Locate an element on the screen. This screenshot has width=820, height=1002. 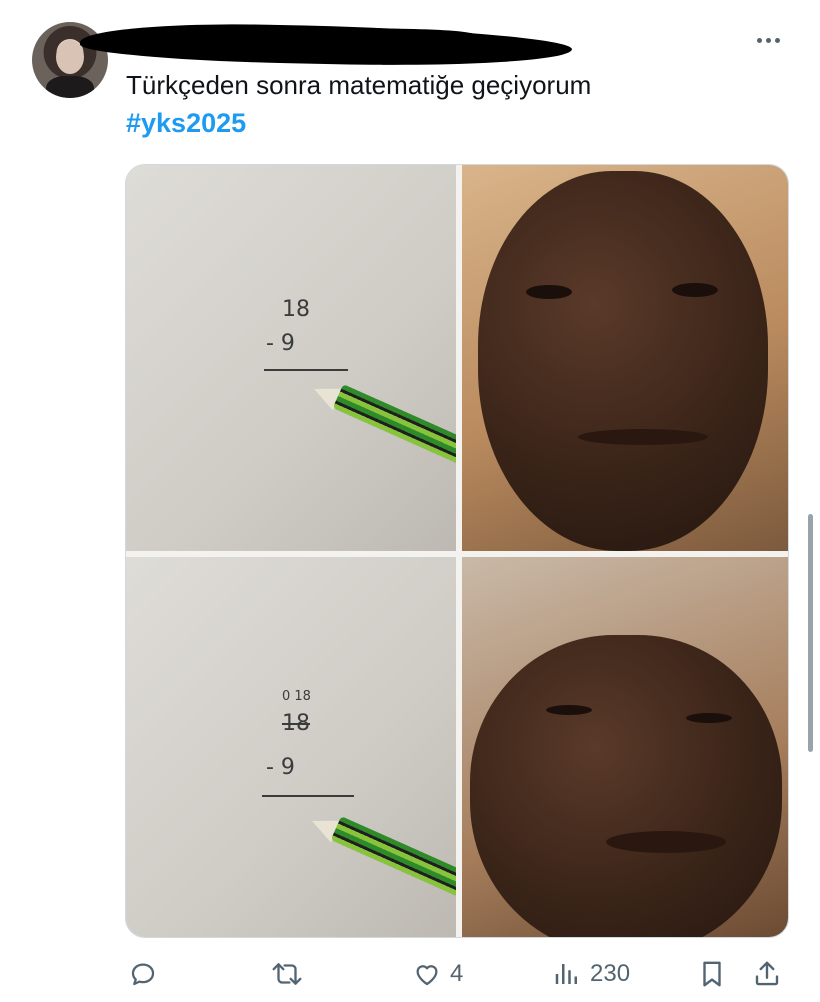
math-bottom-rule is located at coordinates (308, 796).